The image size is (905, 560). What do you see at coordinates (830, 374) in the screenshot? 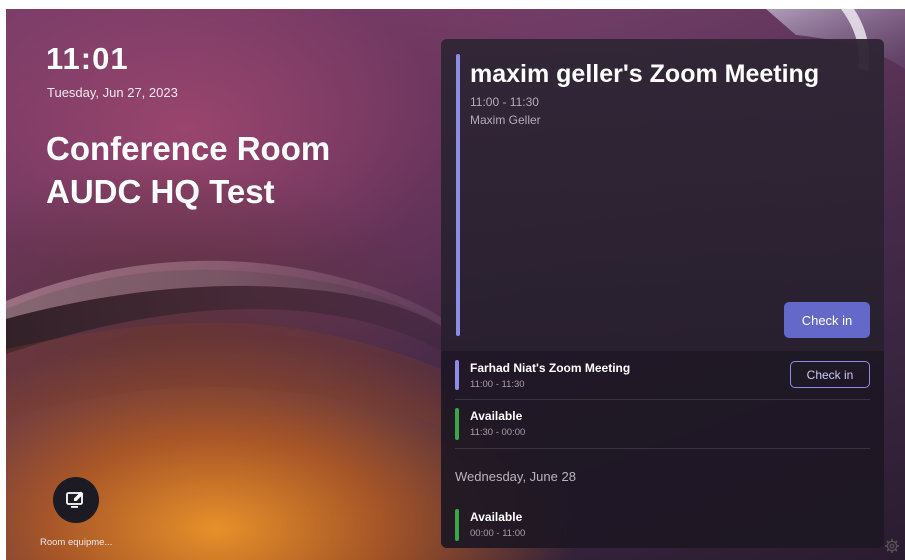
I see `agenda-check-in-button: Check in` at bounding box center [830, 374].